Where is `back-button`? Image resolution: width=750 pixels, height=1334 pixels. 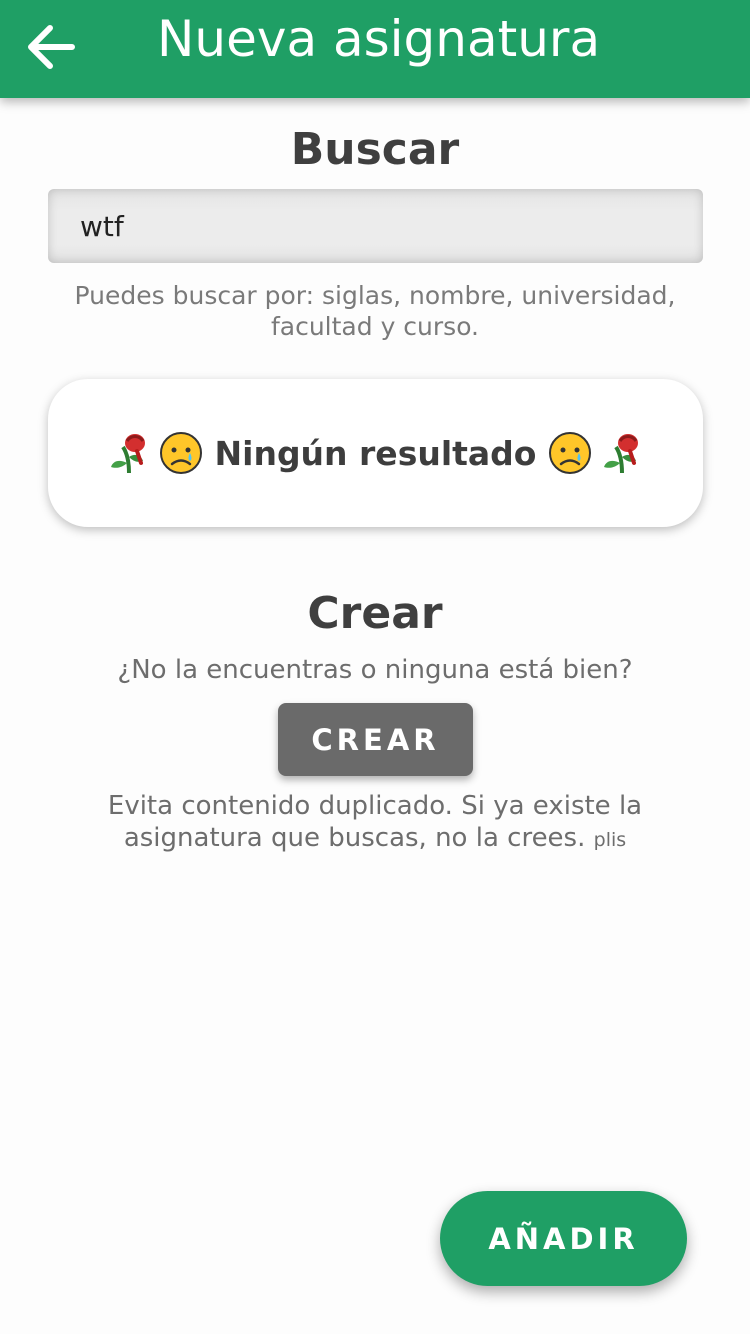 back-button is located at coordinates (51, 47).